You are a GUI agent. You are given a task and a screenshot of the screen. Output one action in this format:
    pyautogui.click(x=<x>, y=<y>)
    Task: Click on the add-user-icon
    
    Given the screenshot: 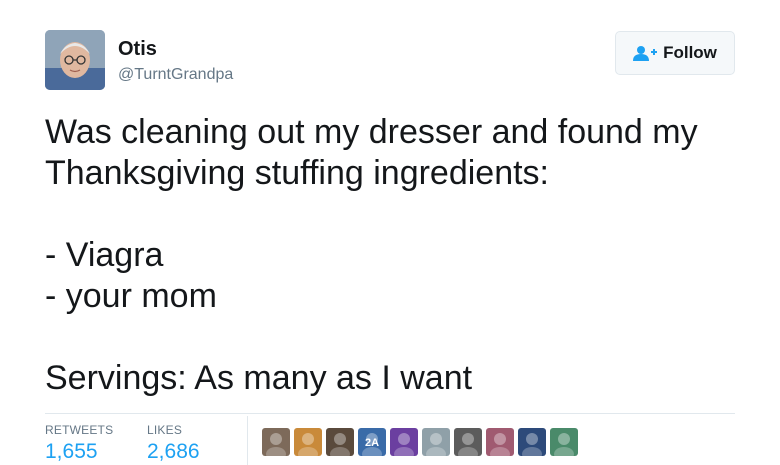 What is the action you would take?
    pyautogui.click(x=645, y=53)
    